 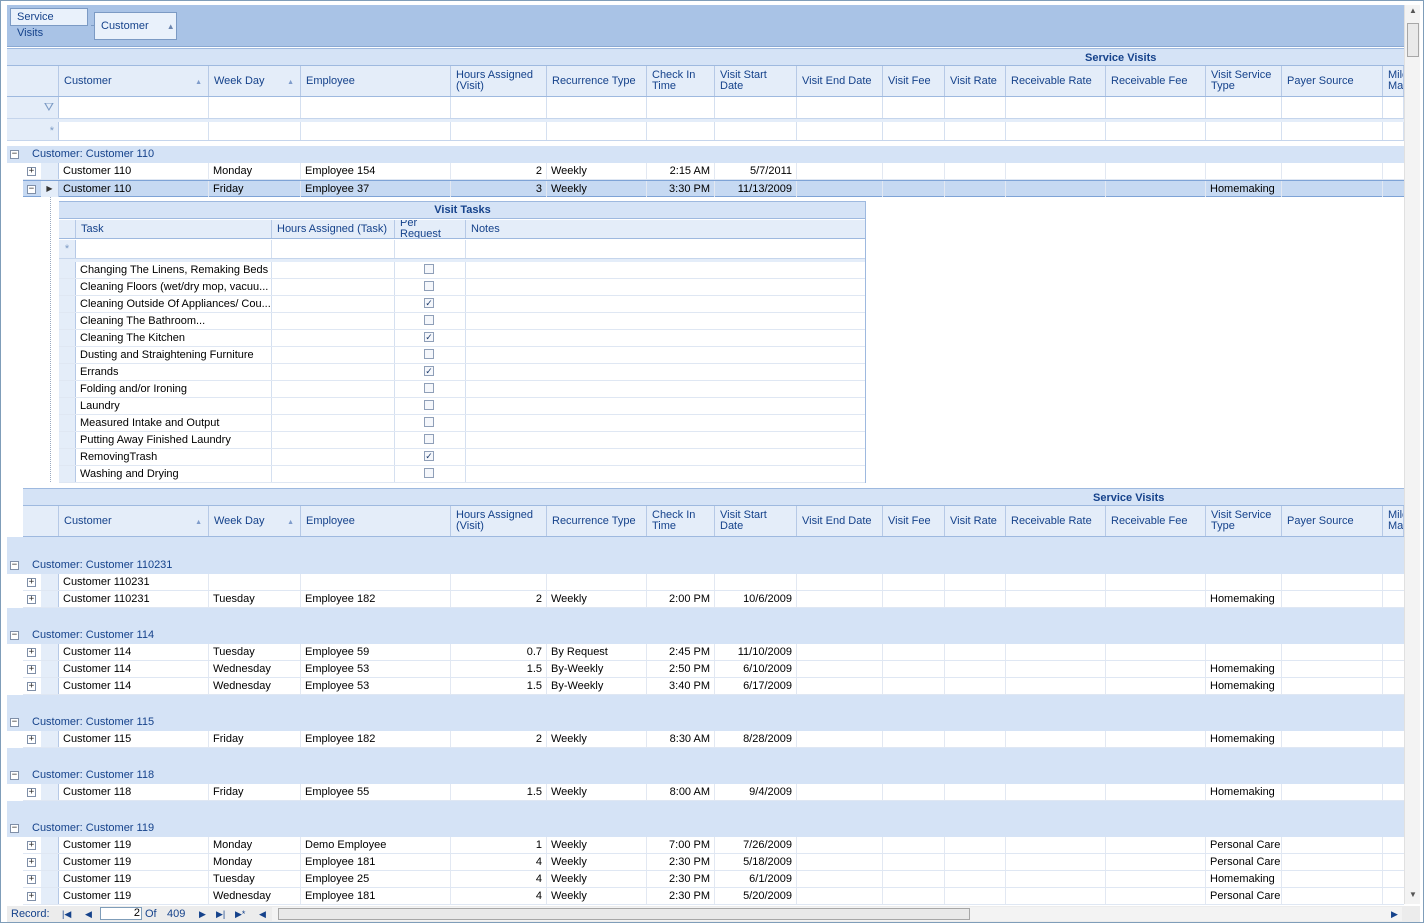 I want to click on column-header-mile-mal: Mile Mal, so click(x=1393, y=81).